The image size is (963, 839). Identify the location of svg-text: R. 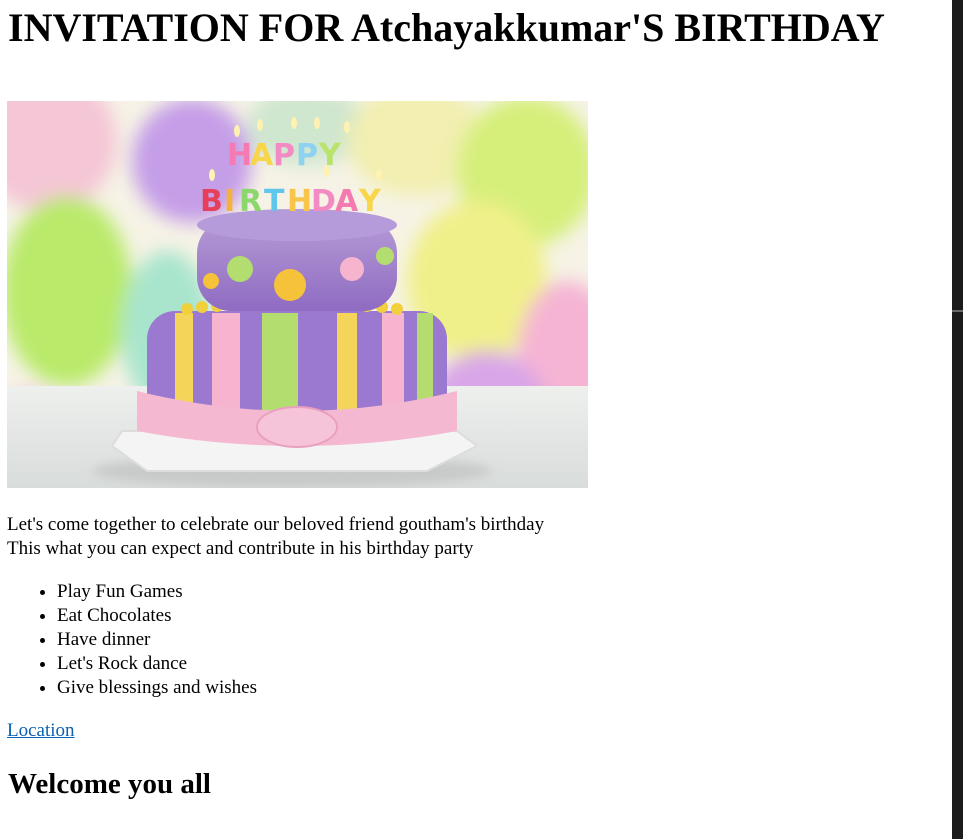
(250, 201).